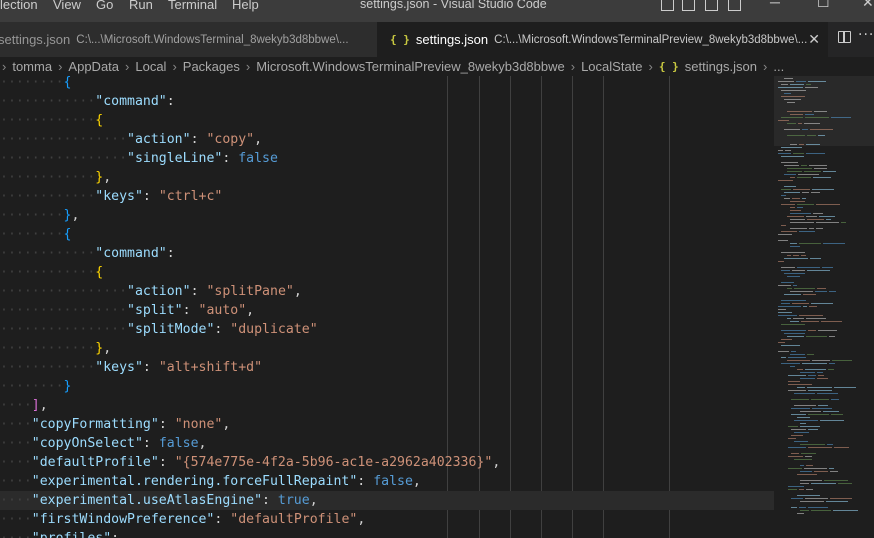 The image size is (874, 538). Describe the element at coordinates (824, 307) in the screenshot. I see `minimap` at that location.